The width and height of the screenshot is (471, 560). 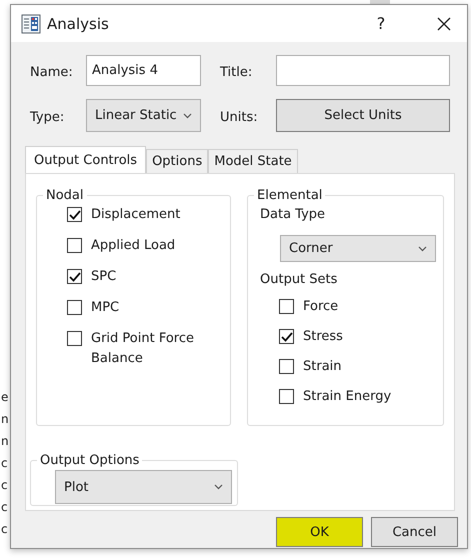 What do you see at coordinates (78, 23) in the screenshot?
I see `window-title: Analysis` at bounding box center [78, 23].